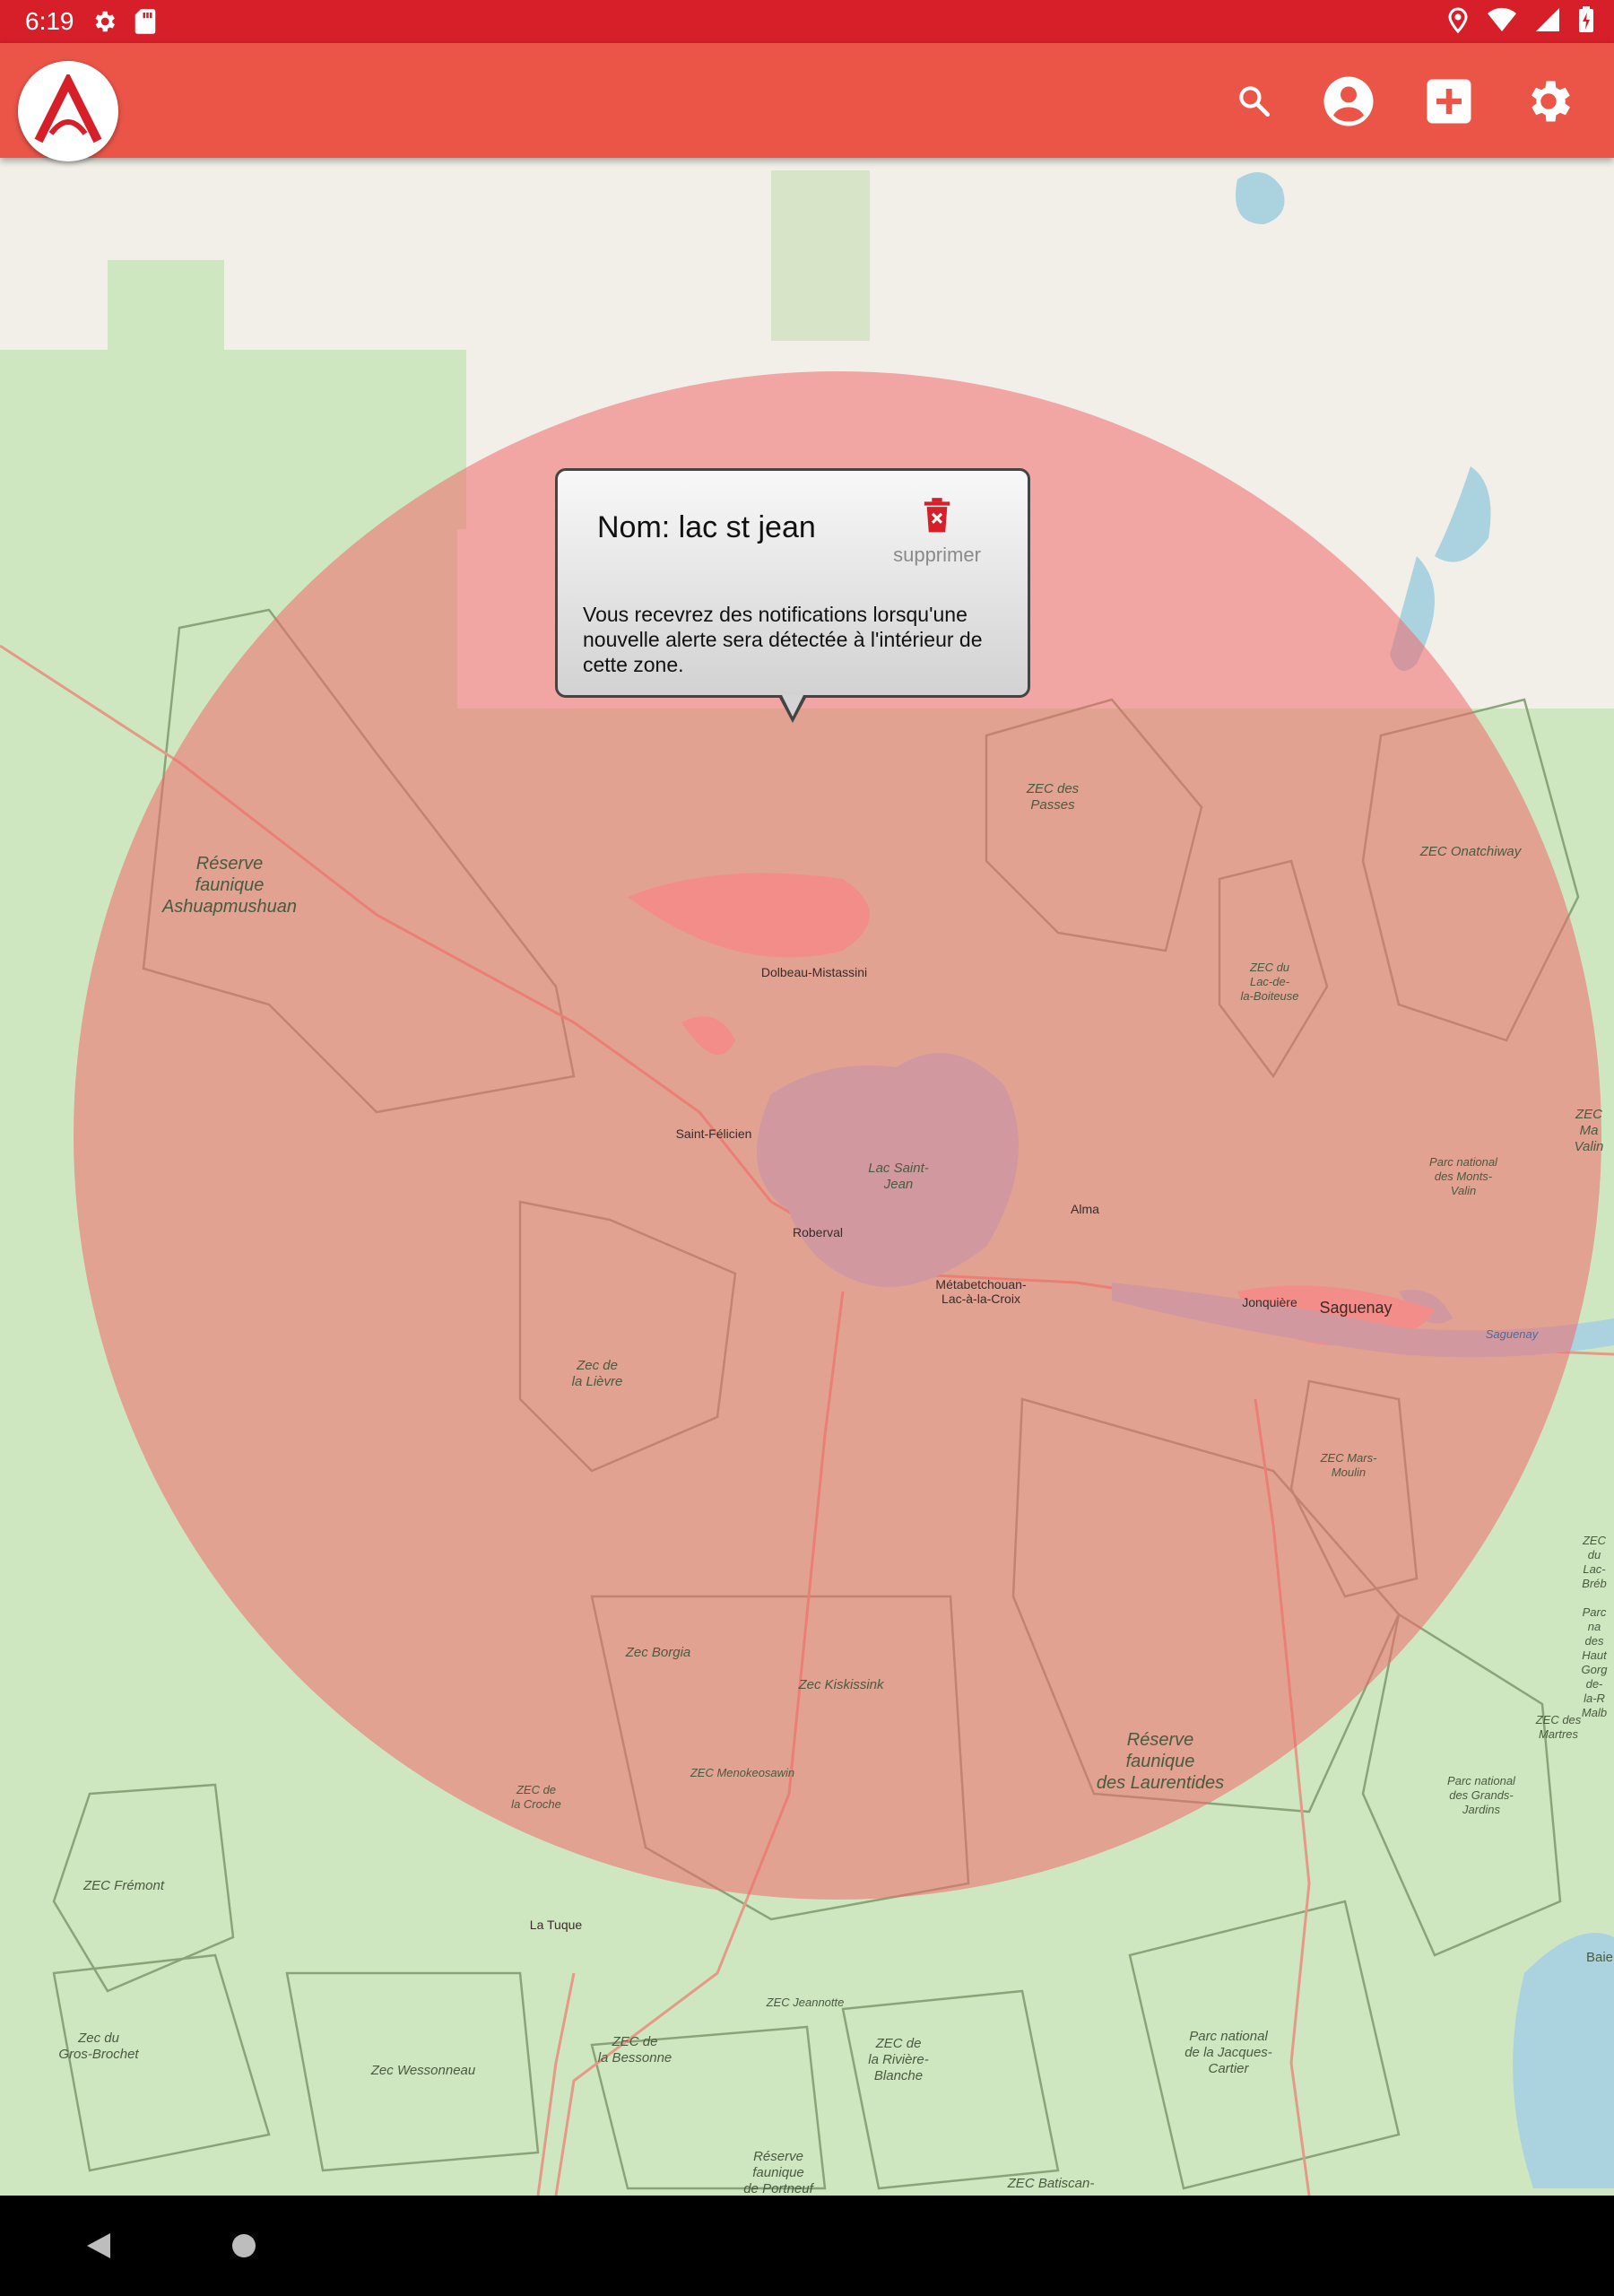 This screenshot has width=1614, height=2296. What do you see at coordinates (1470, 851) in the screenshot?
I see `map-label: ZEC Onatchiway` at bounding box center [1470, 851].